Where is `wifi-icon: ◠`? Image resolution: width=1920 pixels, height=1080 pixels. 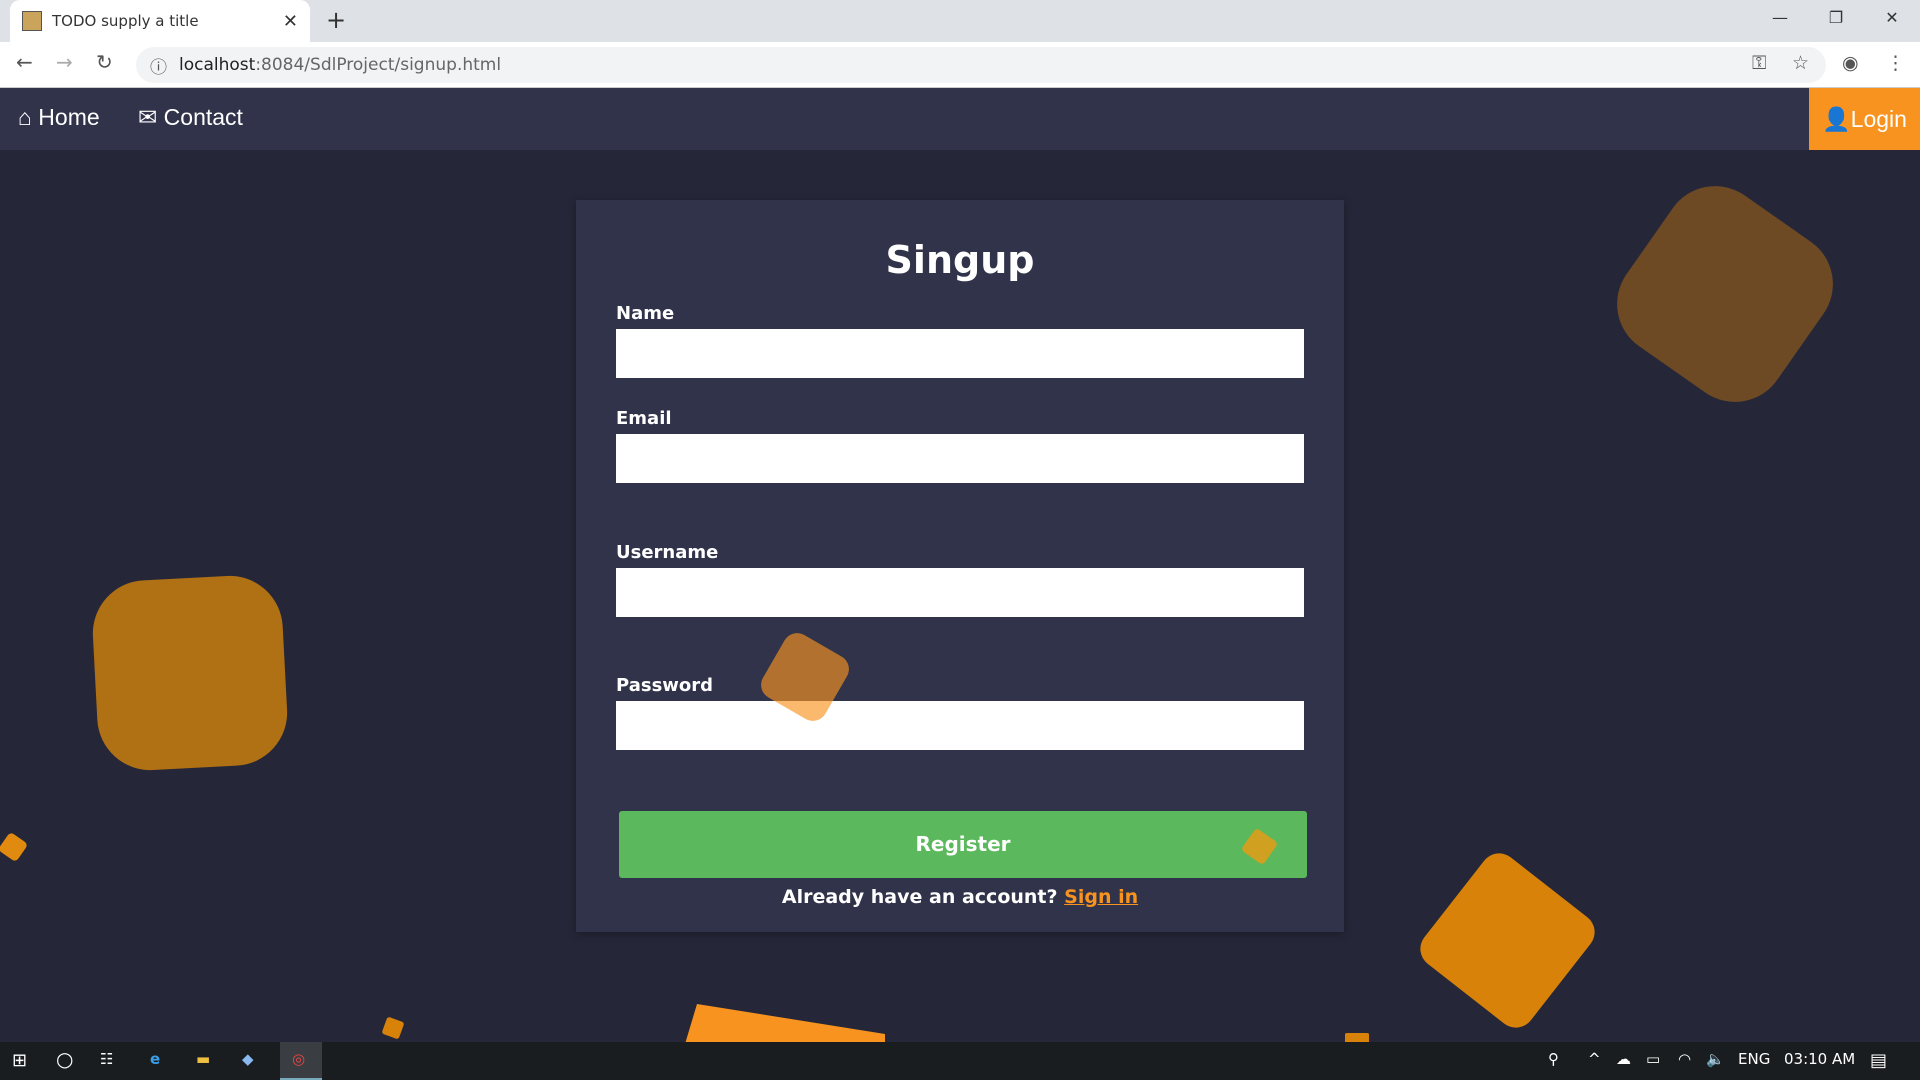
wifi-icon: ◠ is located at coordinates (1684, 1059).